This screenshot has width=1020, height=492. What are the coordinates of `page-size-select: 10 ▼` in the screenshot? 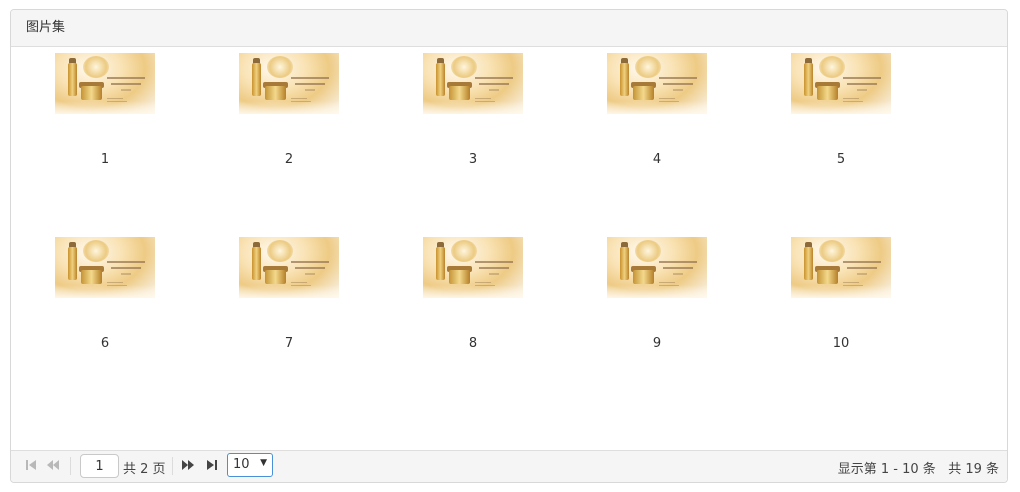 It's located at (250, 465).